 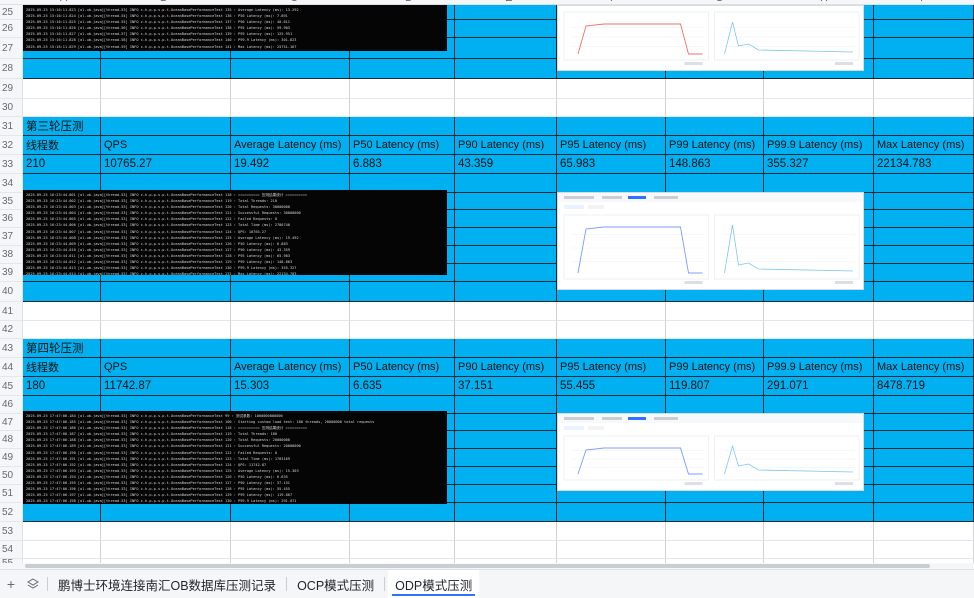 What do you see at coordinates (11, 292) in the screenshot?
I see `row-number: 40` at bounding box center [11, 292].